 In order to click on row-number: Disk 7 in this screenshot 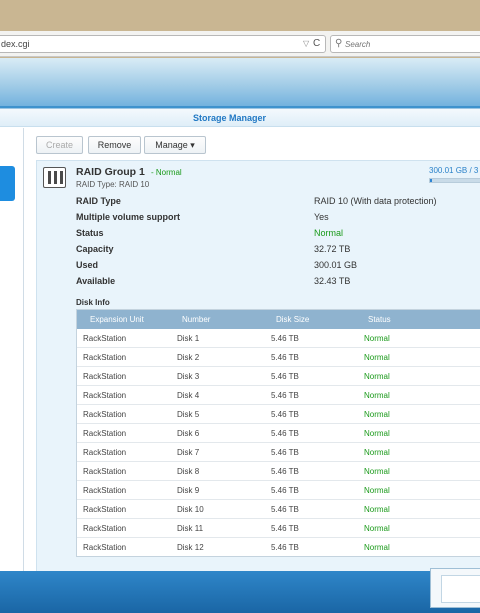, I will do `click(188, 452)`.